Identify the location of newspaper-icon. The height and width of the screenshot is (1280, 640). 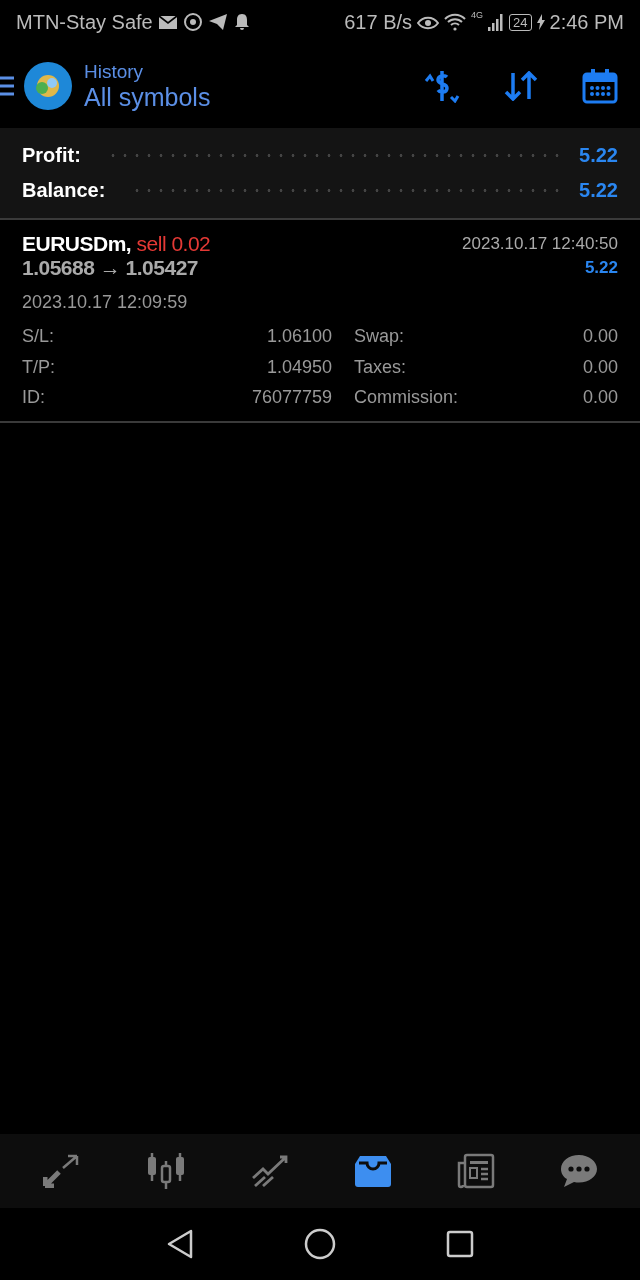
(475, 1171).